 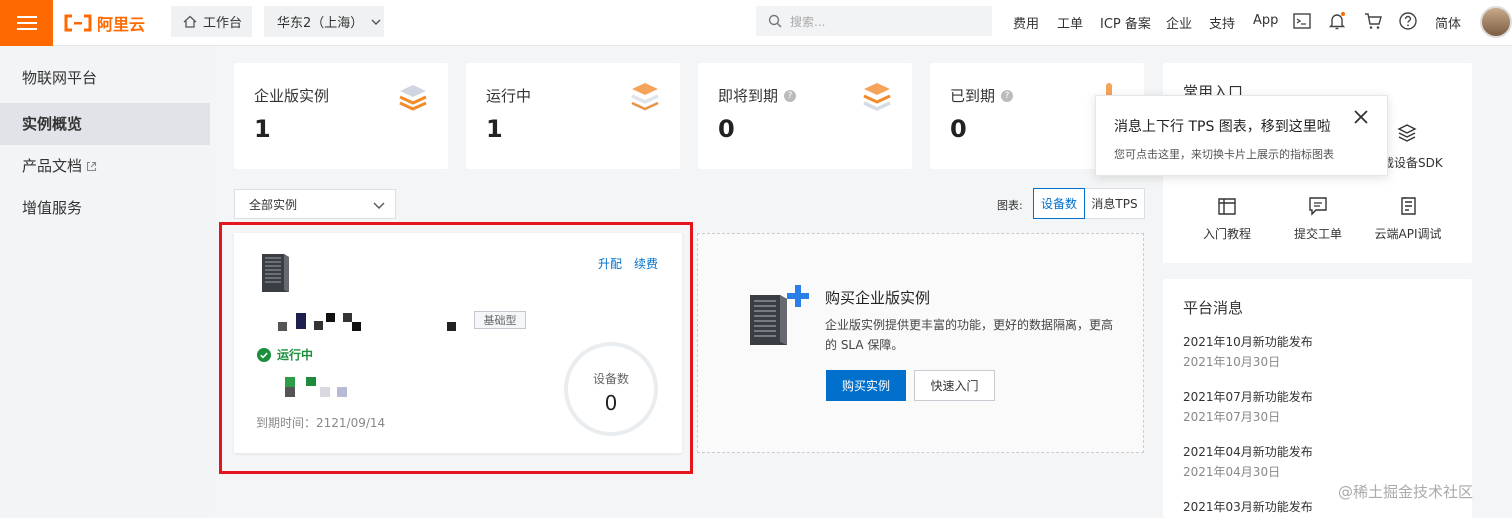 I want to click on sidebar-item-label: 产品文档, so click(x=52, y=166).